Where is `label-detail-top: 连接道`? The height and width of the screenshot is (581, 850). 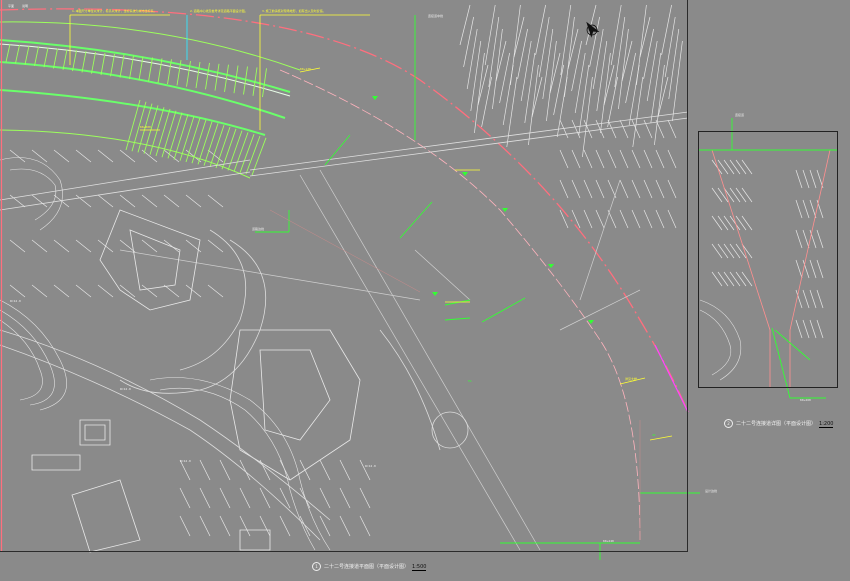 label-detail-top: 连接道 is located at coordinates (740, 115).